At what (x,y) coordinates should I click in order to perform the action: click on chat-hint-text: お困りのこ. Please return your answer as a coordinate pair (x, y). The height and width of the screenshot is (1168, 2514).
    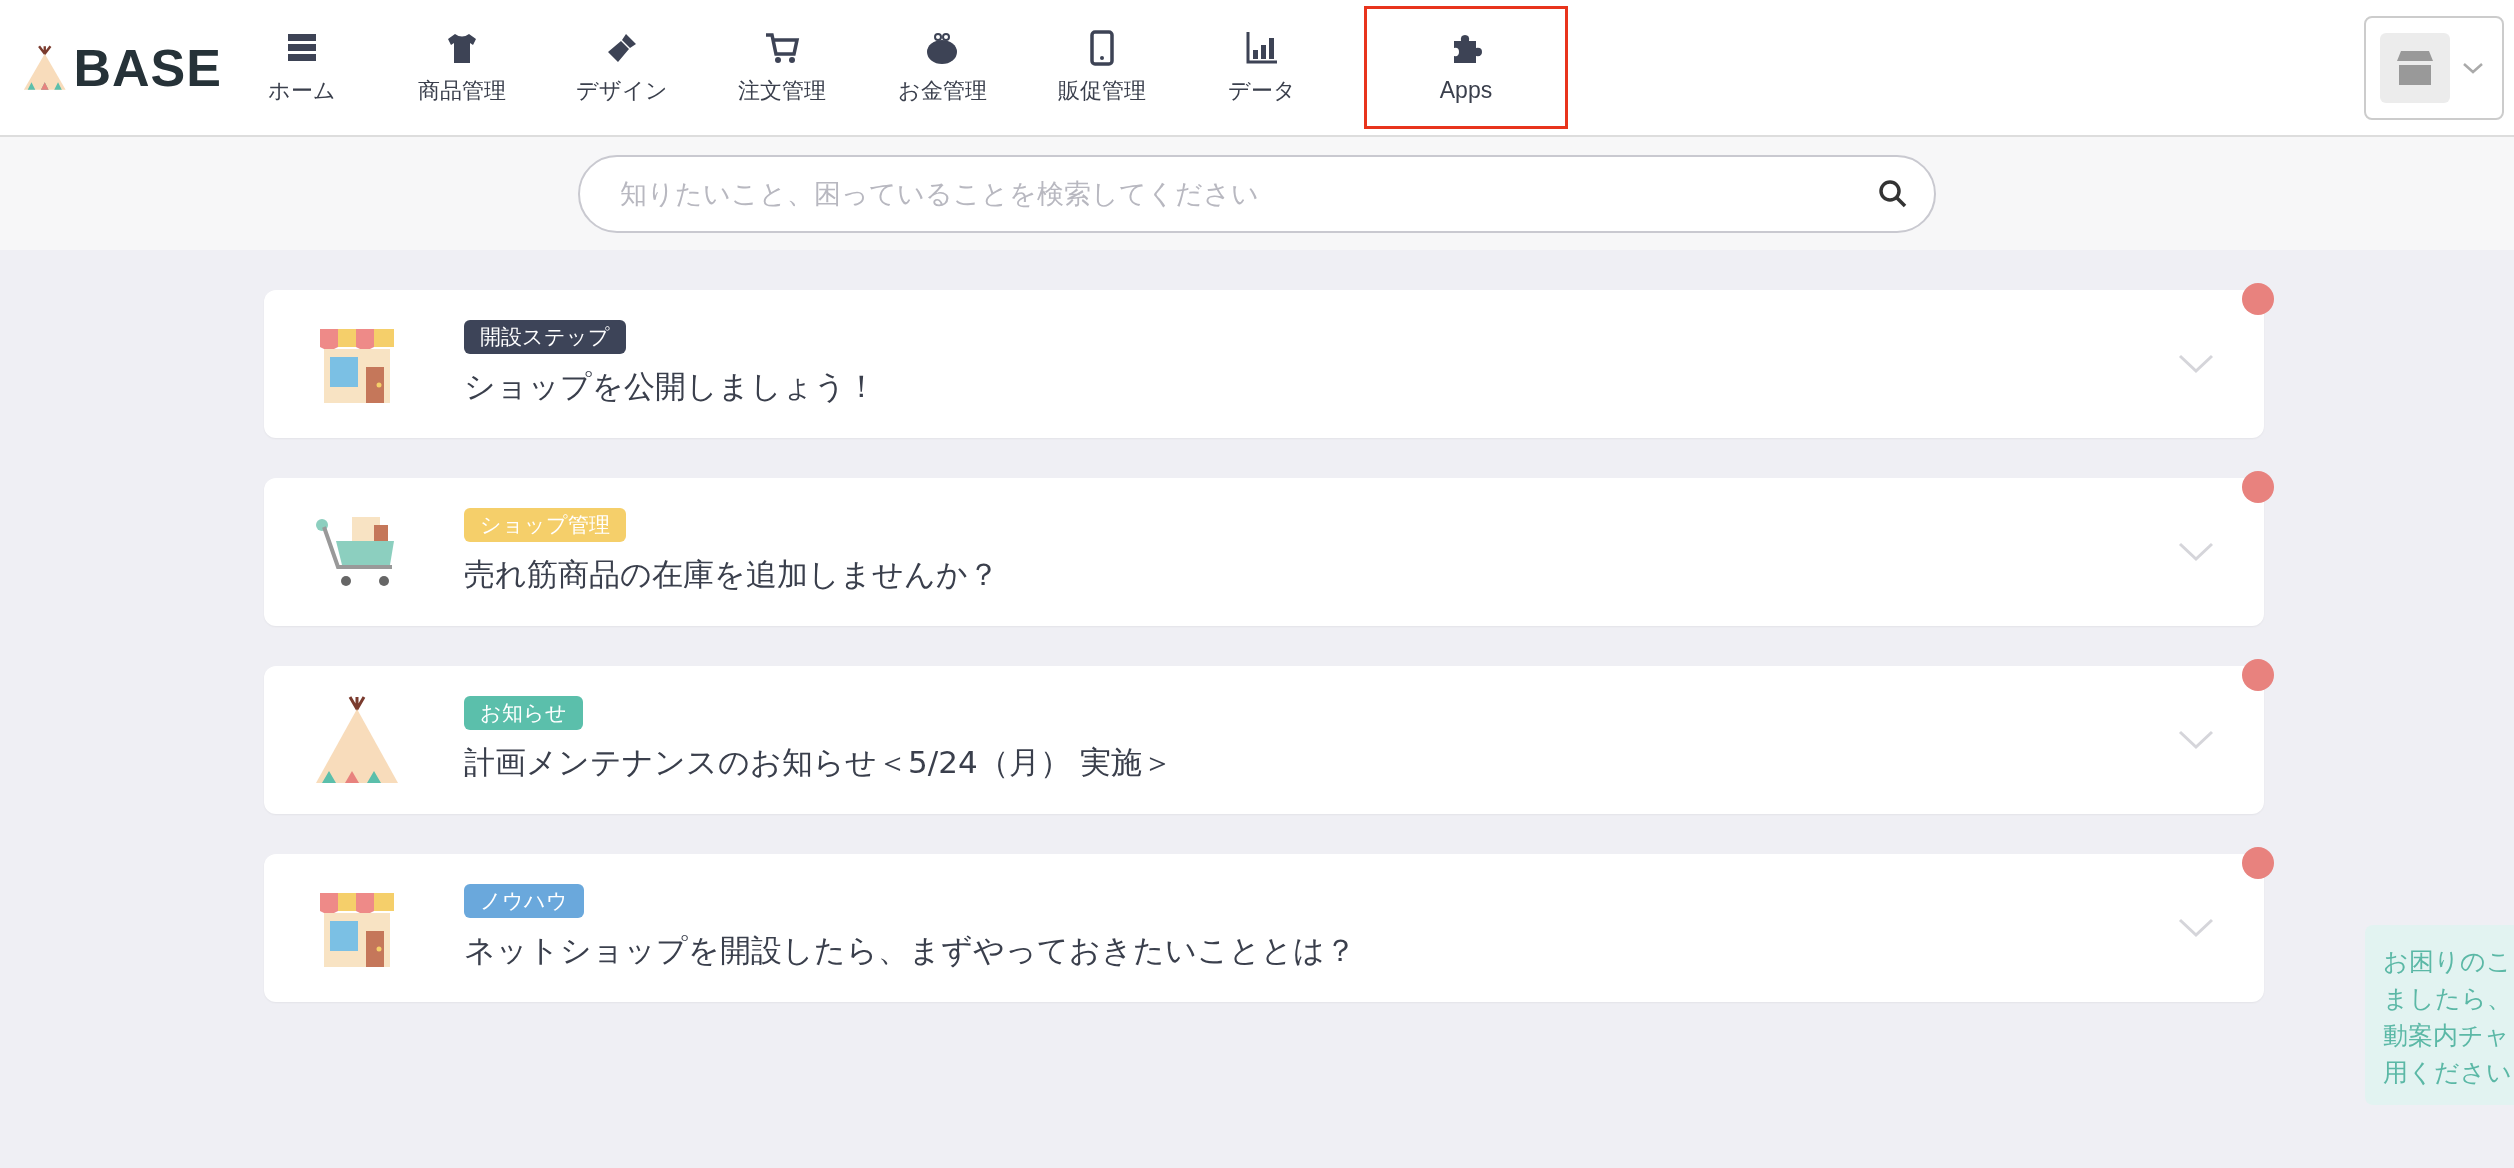
    Looking at the image, I should click on (2447, 962).